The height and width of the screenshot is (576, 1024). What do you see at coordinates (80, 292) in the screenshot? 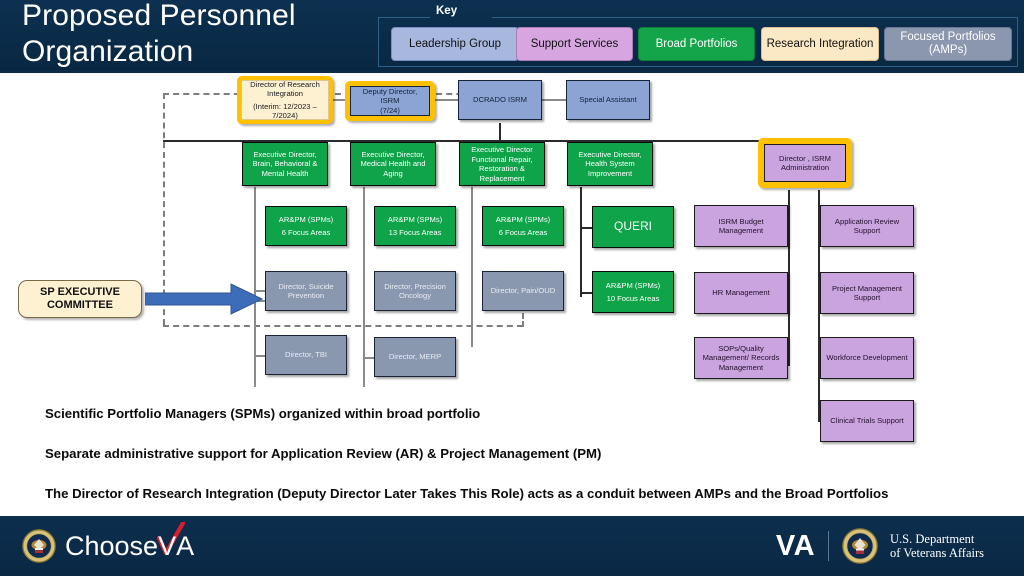
I see `sp-committee-line1: SP EXECUTIVE` at bounding box center [80, 292].